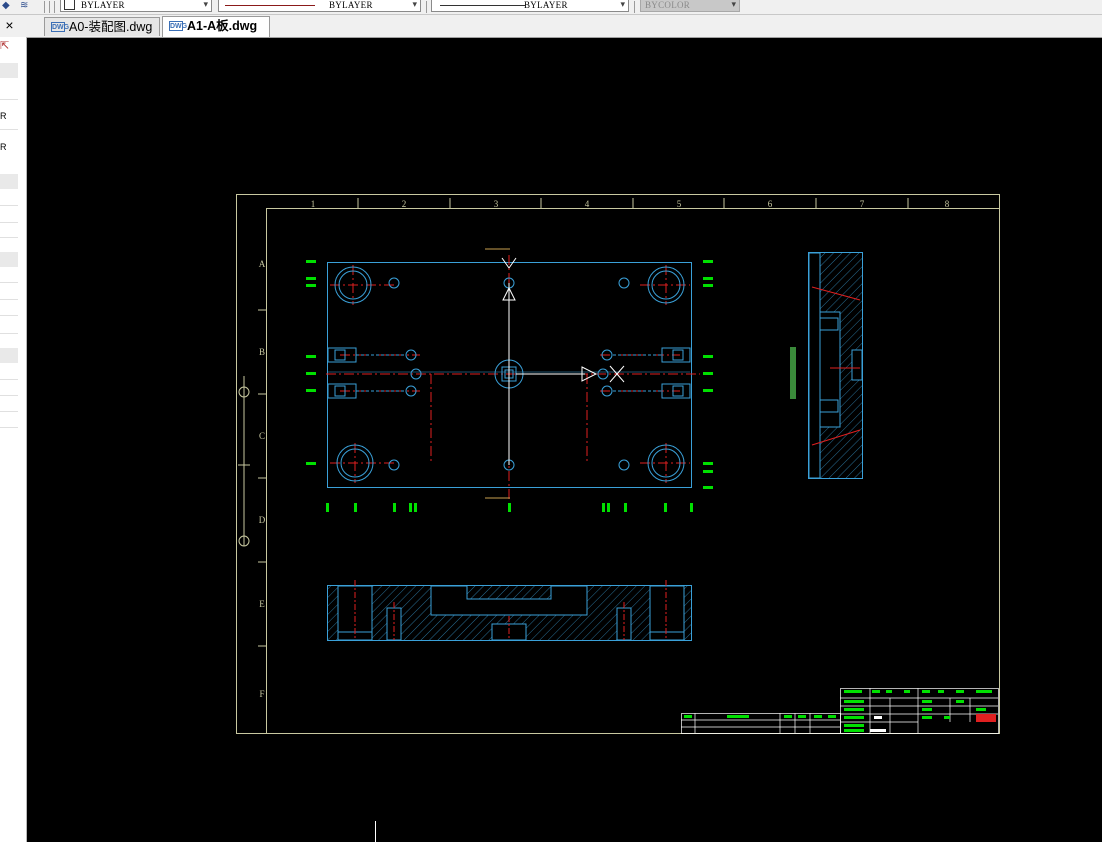 The image size is (1102, 842). What do you see at coordinates (24, 6) in the screenshot?
I see `layer-state-icon: ≋` at bounding box center [24, 6].